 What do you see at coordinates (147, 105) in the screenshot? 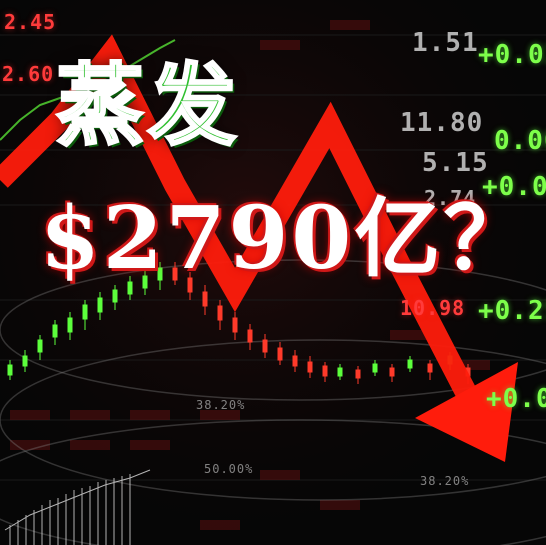
I see `headline-evaporate: 蒸发` at bounding box center [147, 105].